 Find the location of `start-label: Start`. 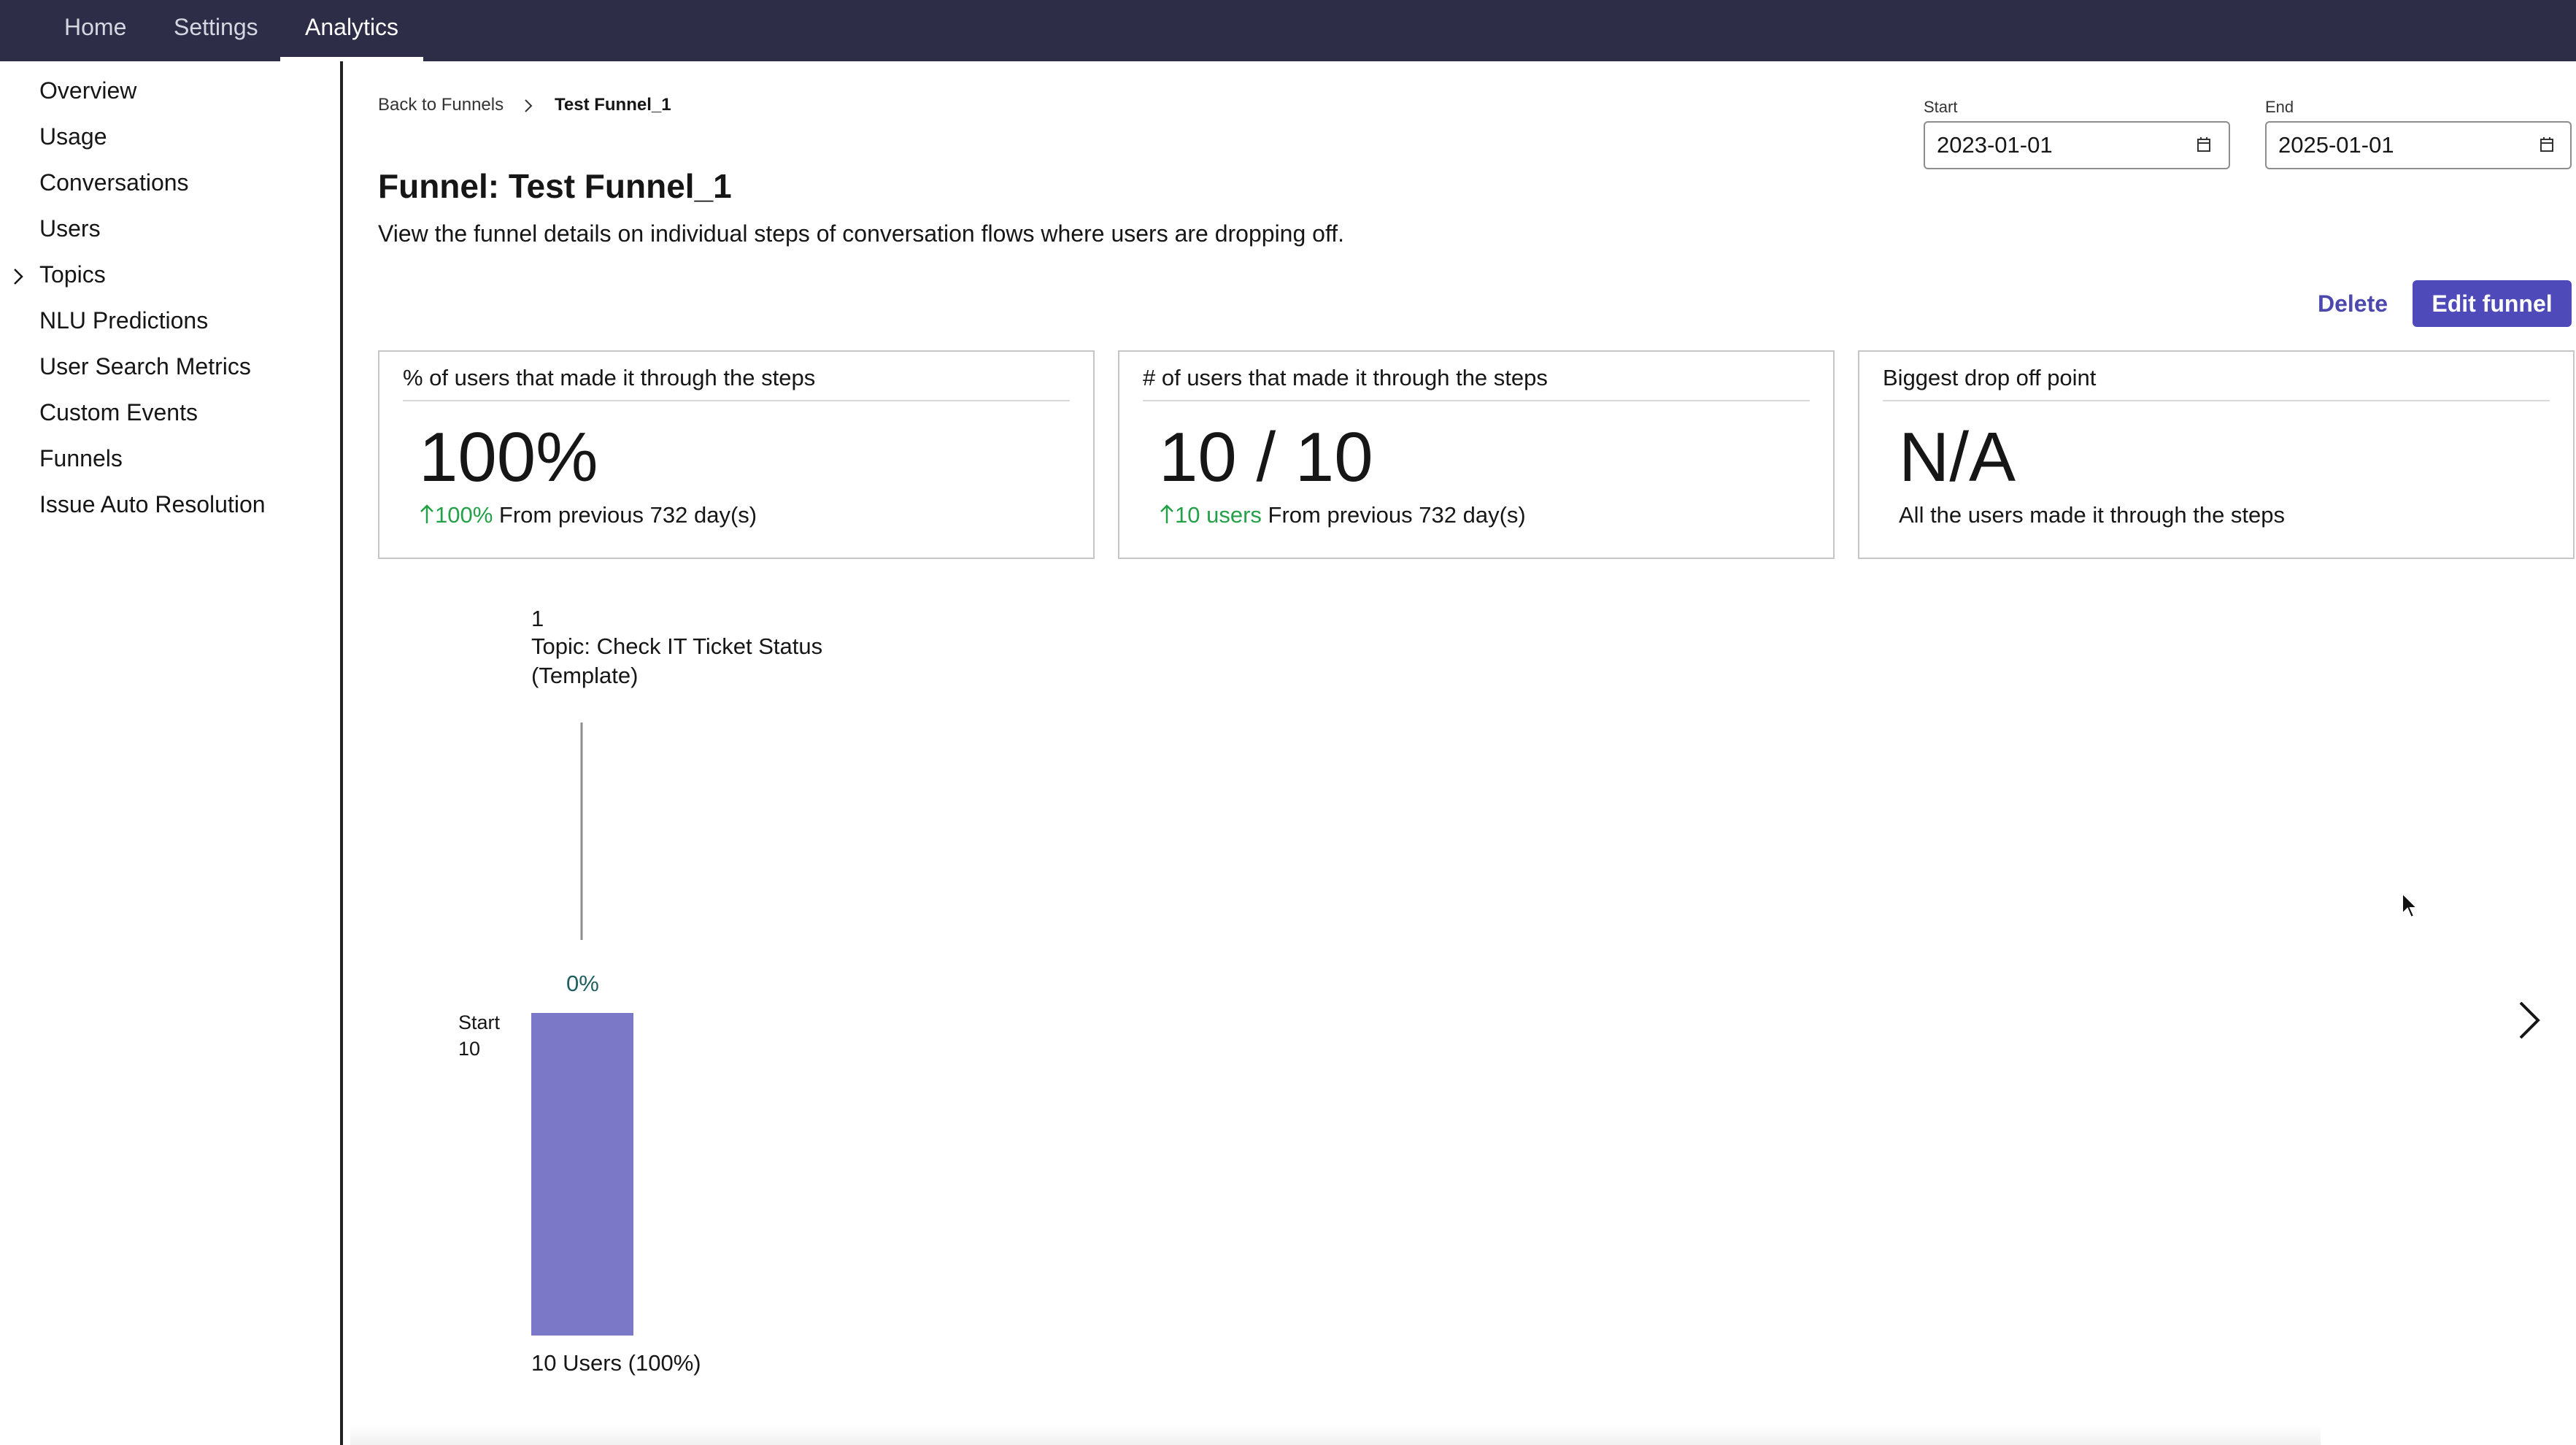

start-label: Start is located at coordinates (479, 1022).